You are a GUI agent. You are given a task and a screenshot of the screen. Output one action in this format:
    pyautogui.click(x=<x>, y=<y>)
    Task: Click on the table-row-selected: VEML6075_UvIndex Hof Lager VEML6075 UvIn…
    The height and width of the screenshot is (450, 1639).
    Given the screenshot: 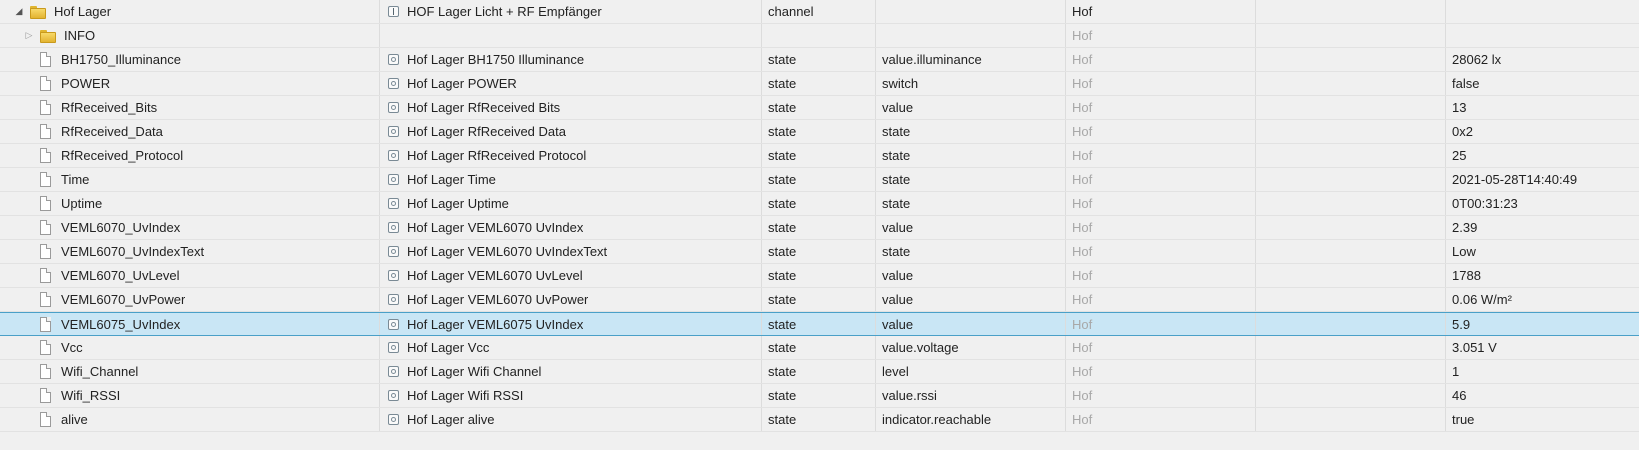 What is the action you would take?
    pyautogui.click(x=819, y=324)
    